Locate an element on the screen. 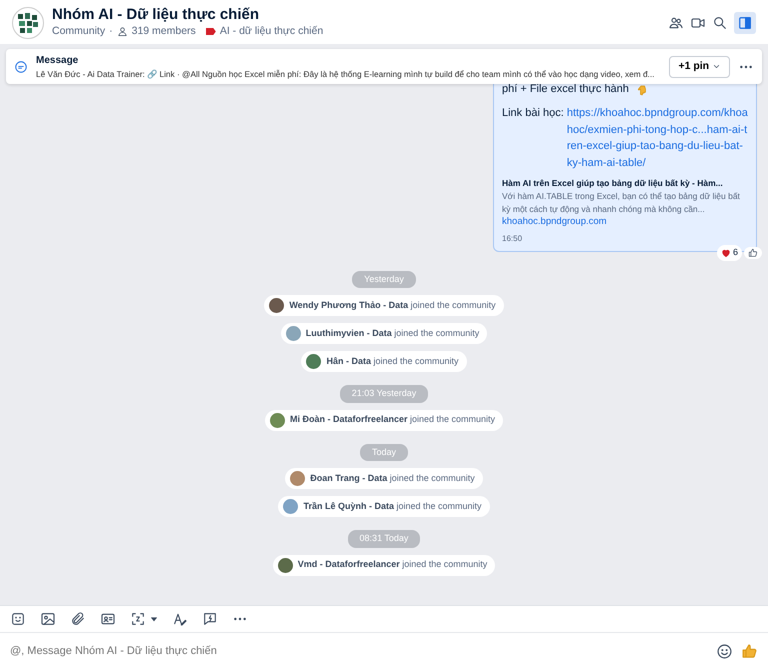  preview-domain: khoahoc.bpndgroup.com is located at coordinates (625, 222).